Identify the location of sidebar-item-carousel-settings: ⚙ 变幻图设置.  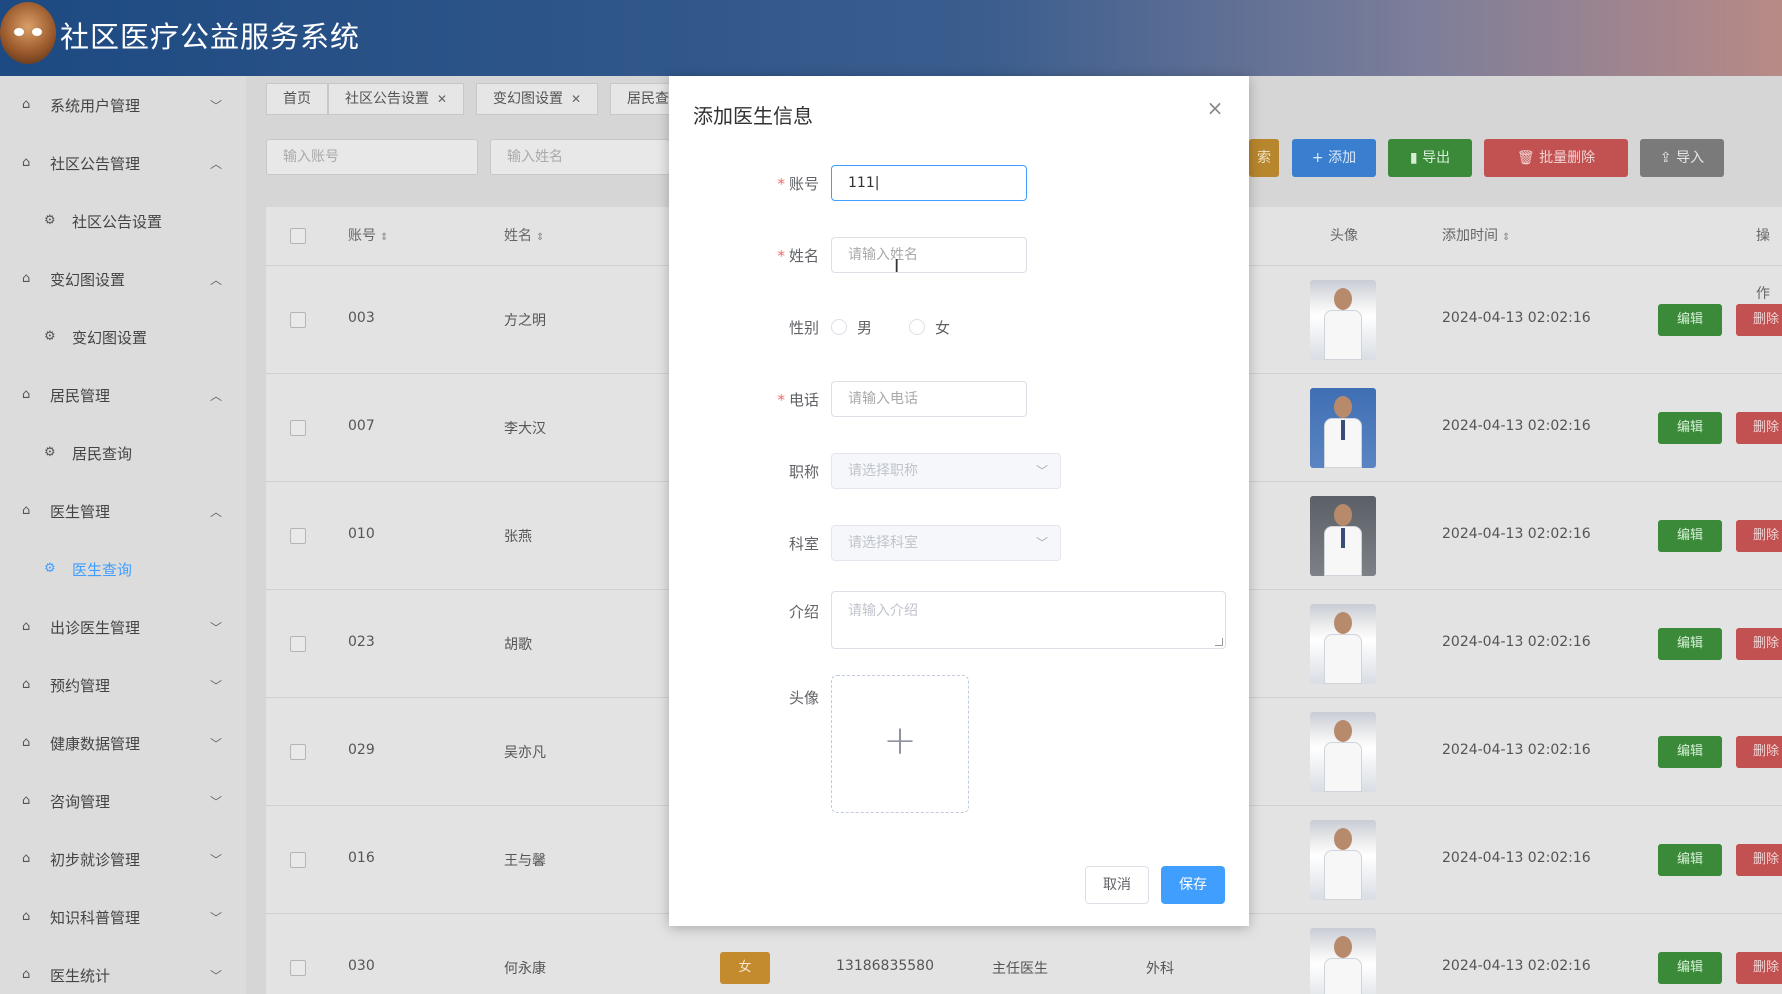
(123, 337).